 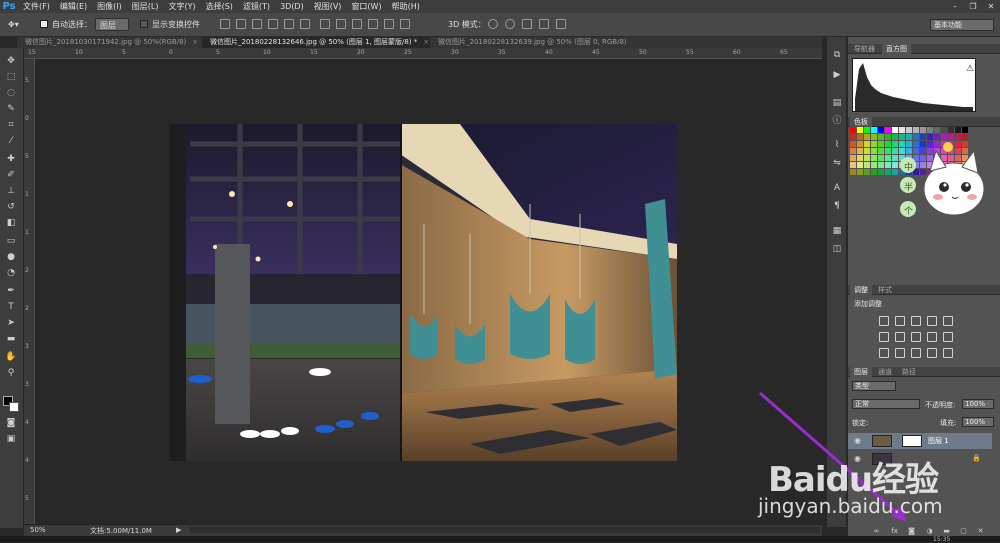 I want to click on menu-image: 图像(I), so click(x=109, y=6).